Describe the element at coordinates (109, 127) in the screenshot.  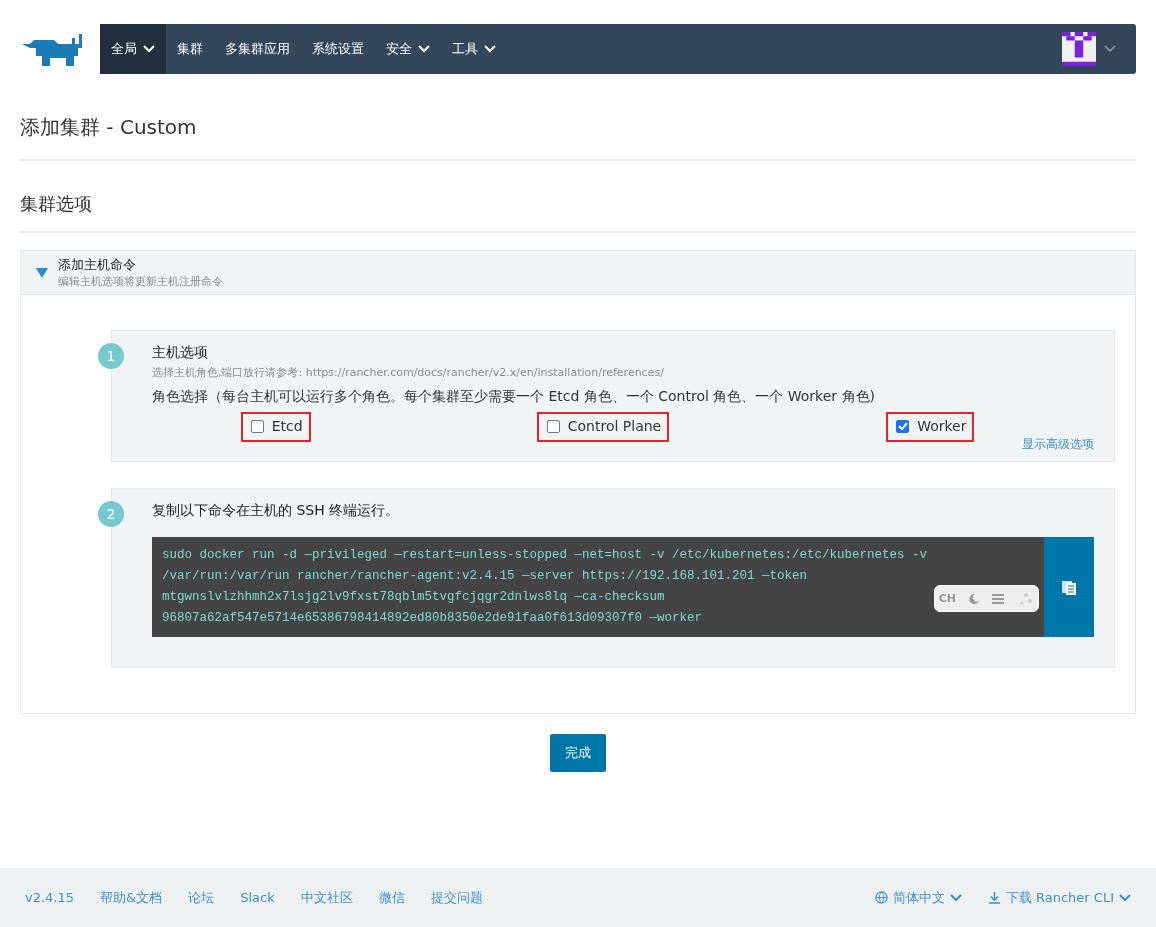
I see `page-title: 添加集群 - Custom` at that location.